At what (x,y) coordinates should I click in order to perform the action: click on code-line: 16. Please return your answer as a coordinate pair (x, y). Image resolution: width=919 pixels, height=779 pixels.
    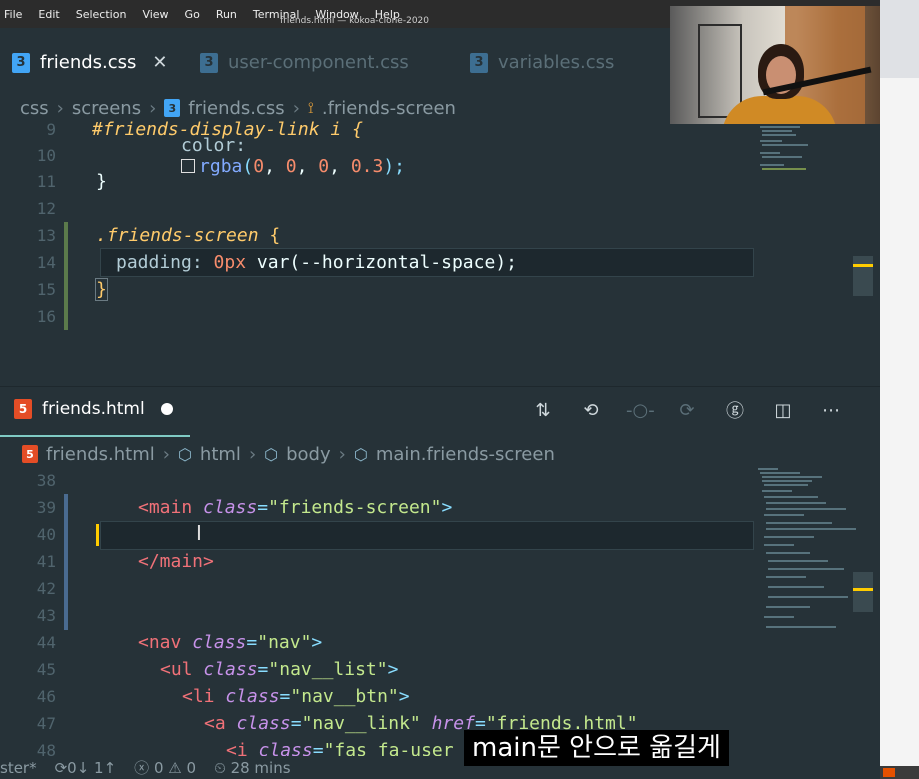
    Looking at the image, I should click on (46, 316).